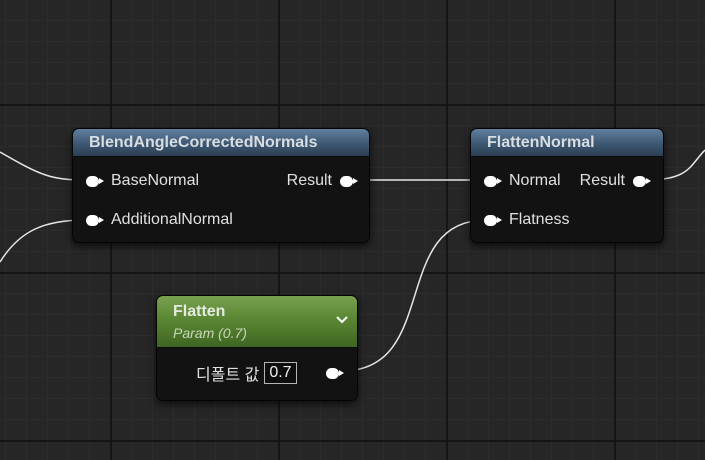 This screenshot has height=460, width=705. I want to click on param-subtitle: Param (0.7), so click(210, 333).